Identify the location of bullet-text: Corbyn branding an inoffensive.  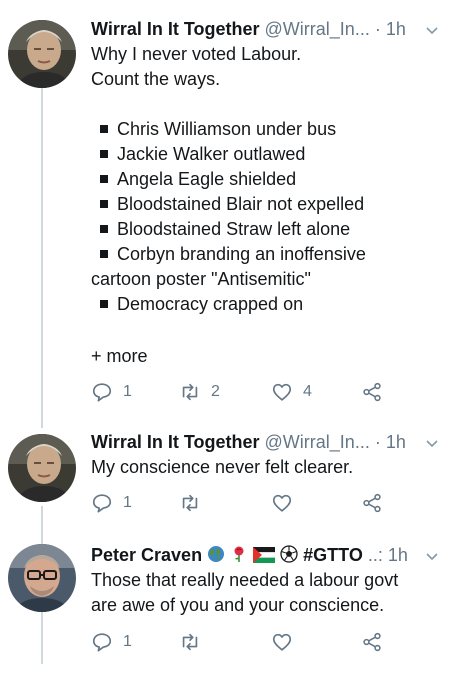
(241, 254).